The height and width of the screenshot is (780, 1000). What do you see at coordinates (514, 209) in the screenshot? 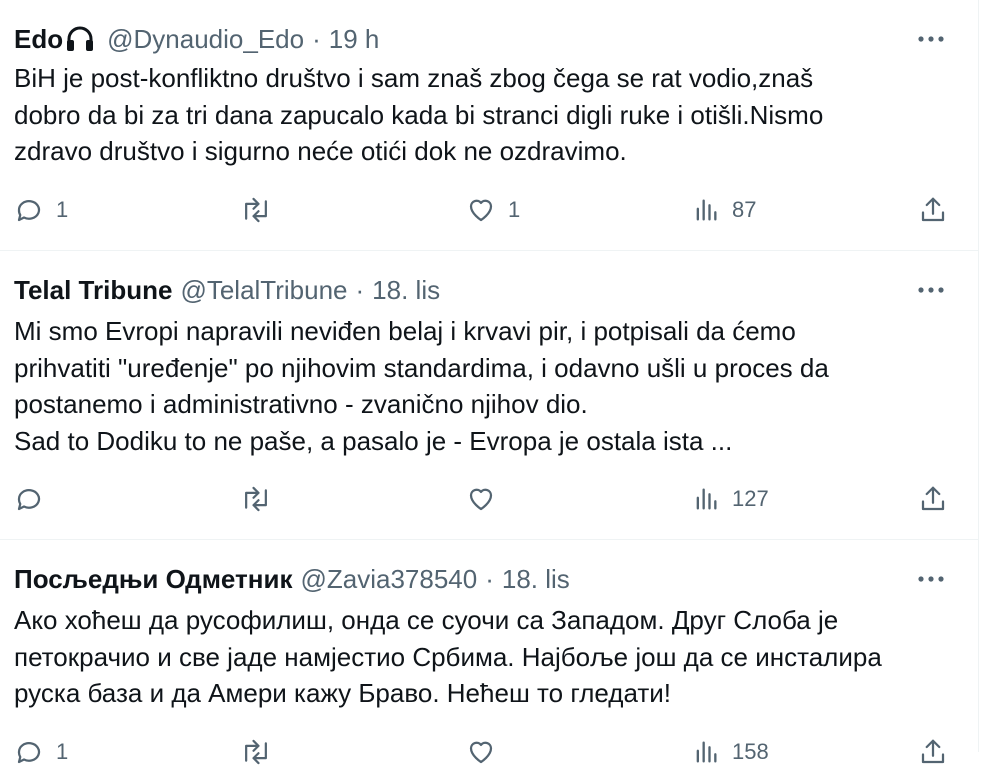
I see `like-count: 1` at bounding box center [514, 209].